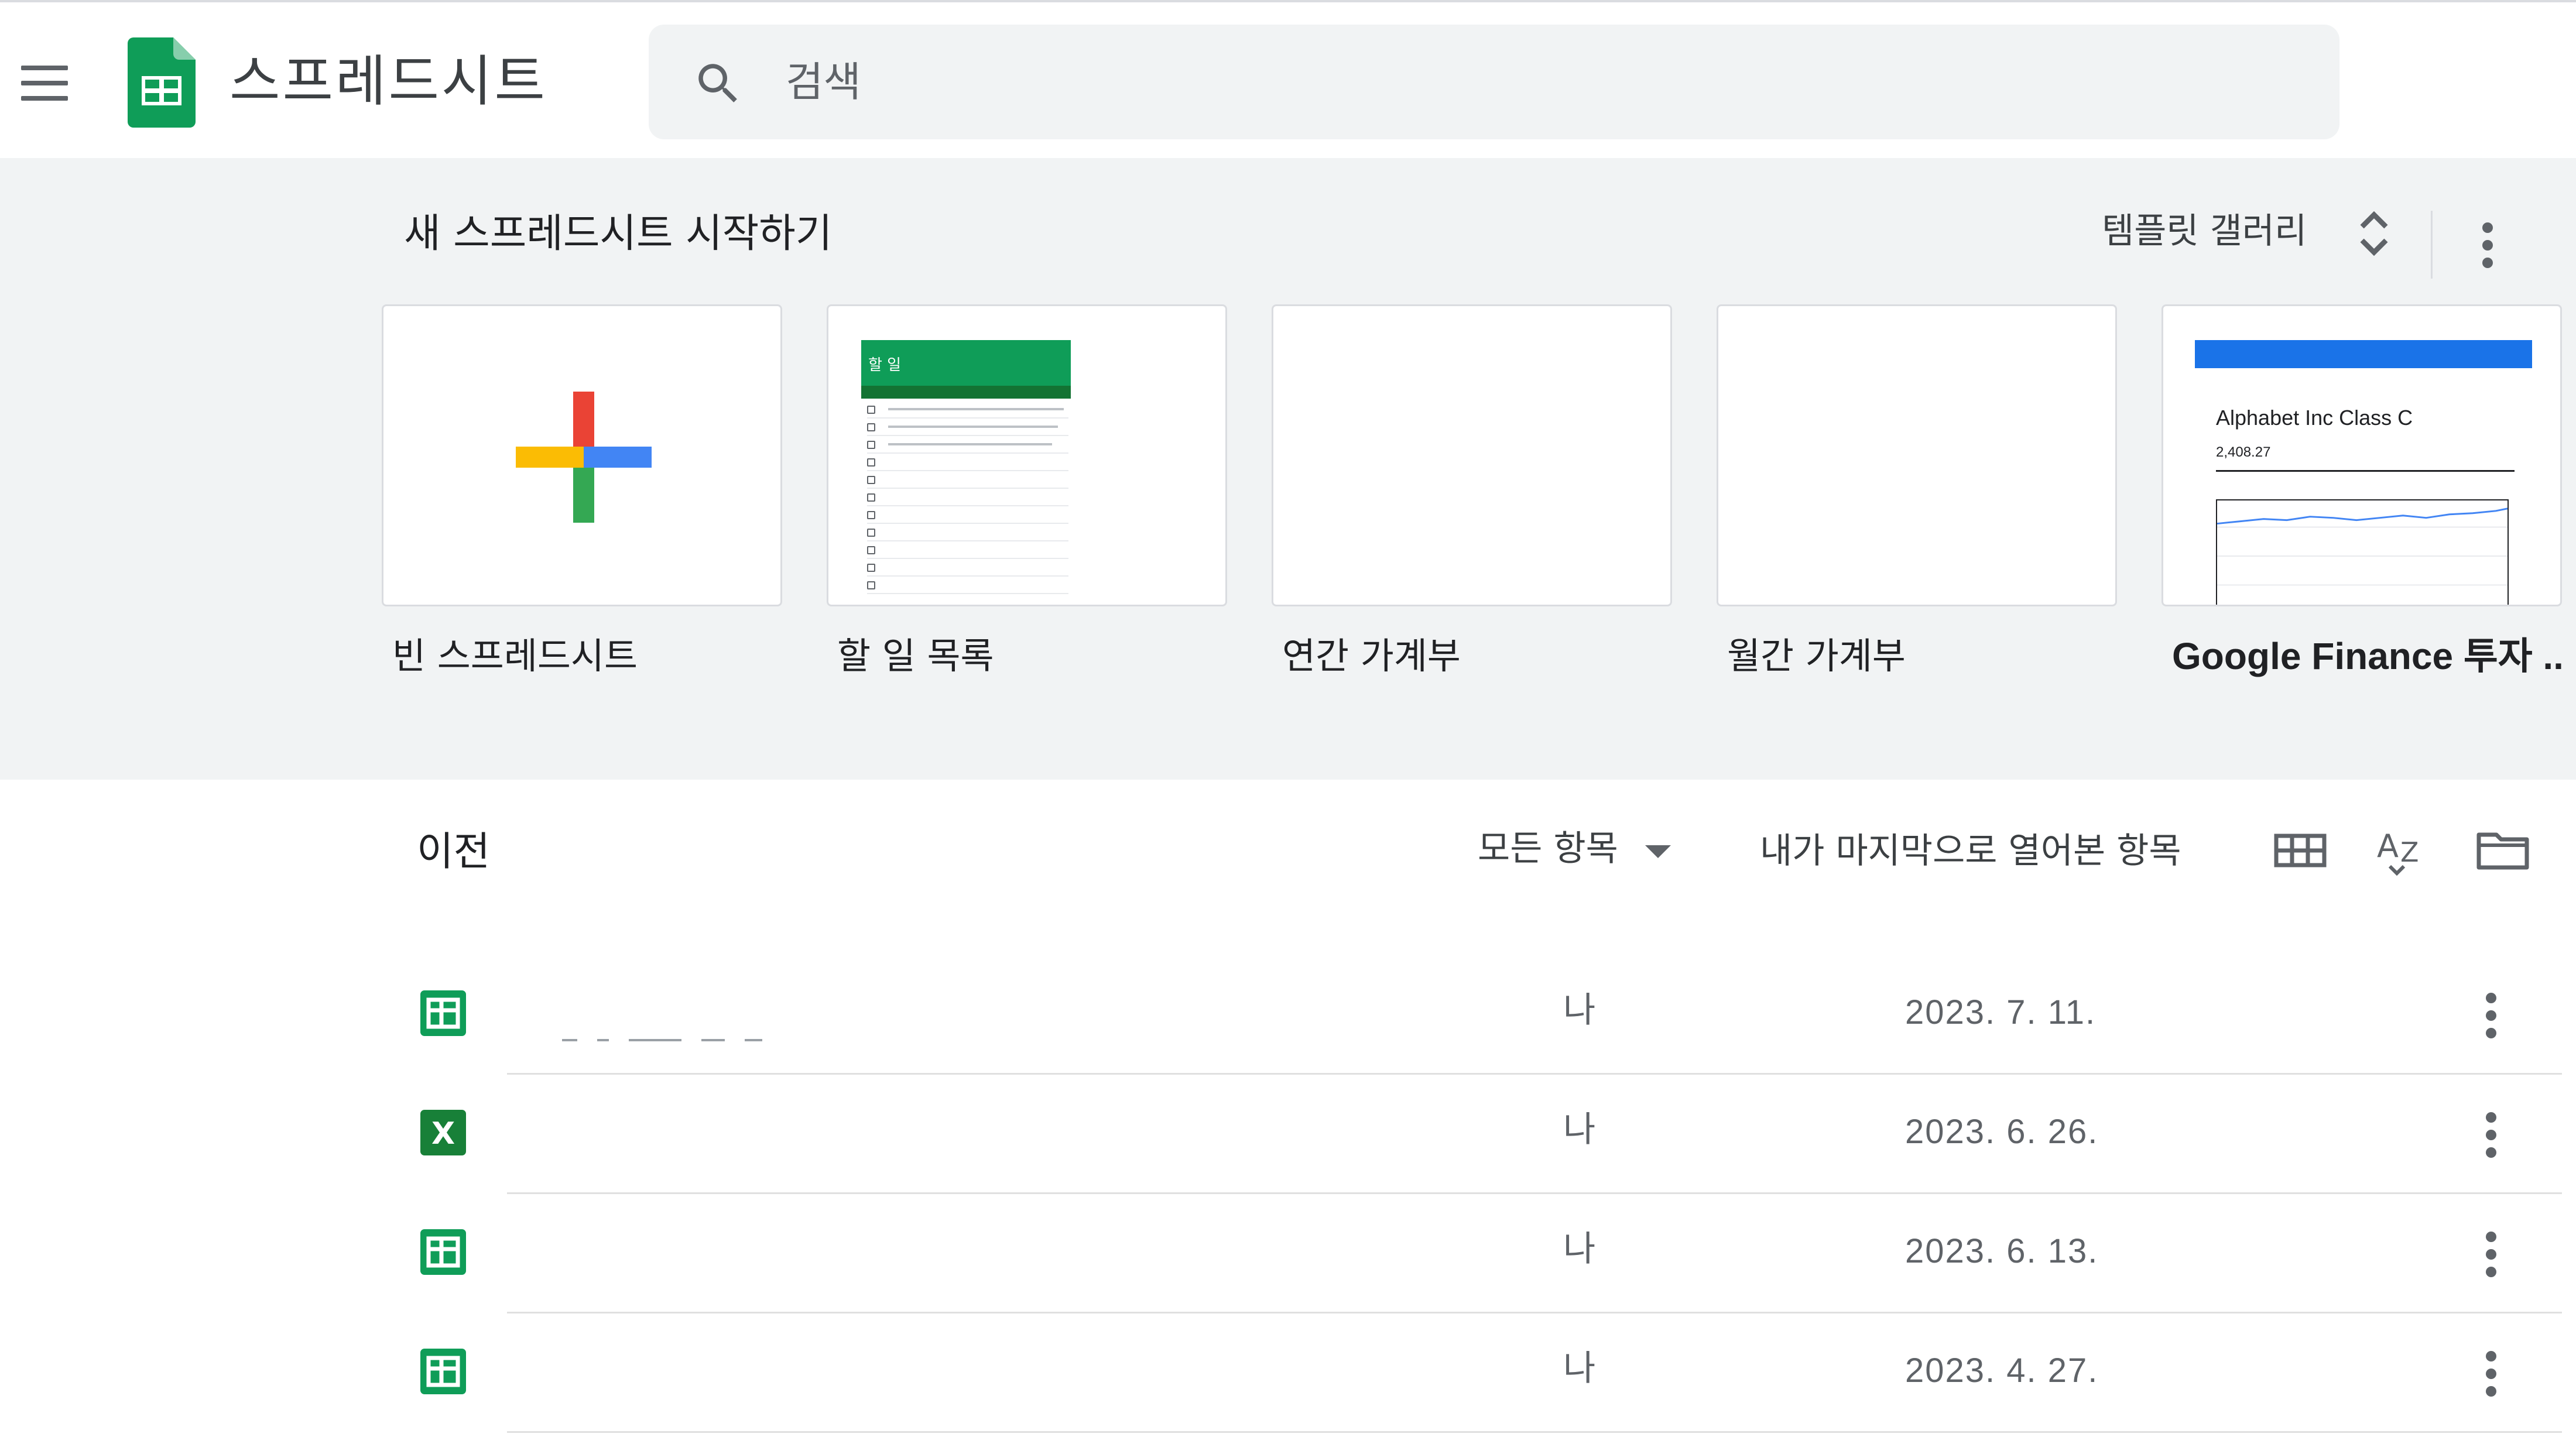 This screenshot has height=1437, width=2576. I want to click on template-monthly-budget: 월간 가계부, so click(1917, 493).